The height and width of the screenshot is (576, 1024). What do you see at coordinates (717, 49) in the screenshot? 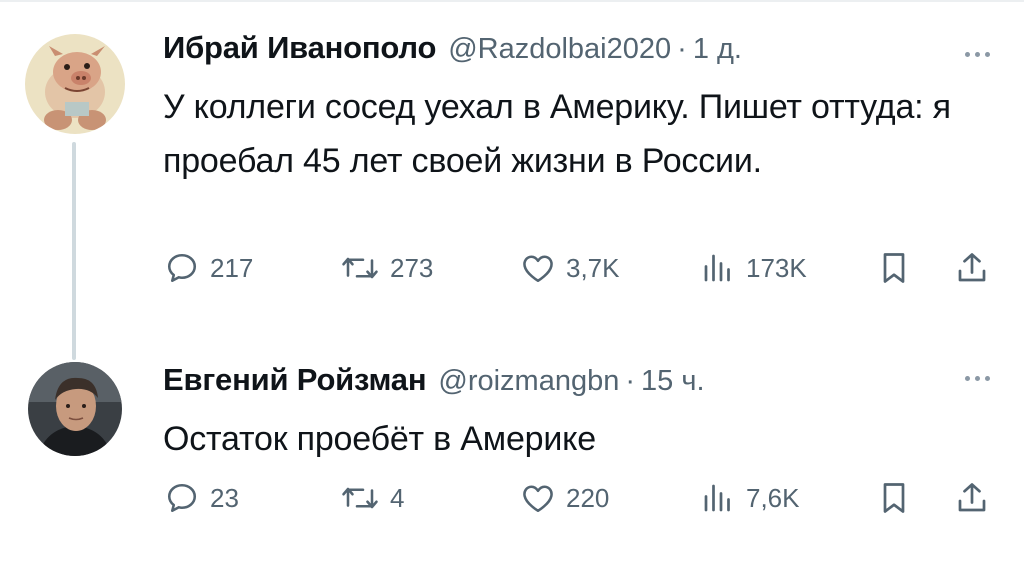
I see `timestamp: 1 д.` at bounding box center [717, 49].